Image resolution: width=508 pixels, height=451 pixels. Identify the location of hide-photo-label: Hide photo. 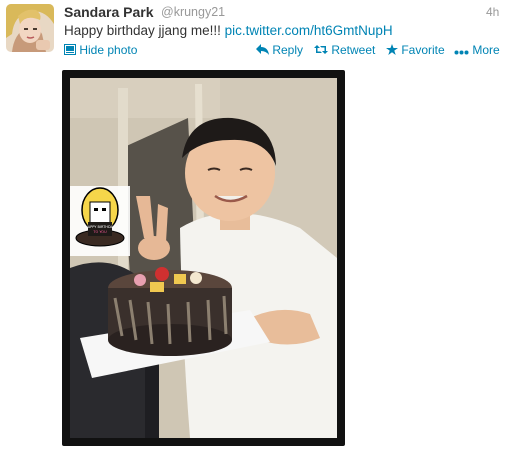
(108, 50).